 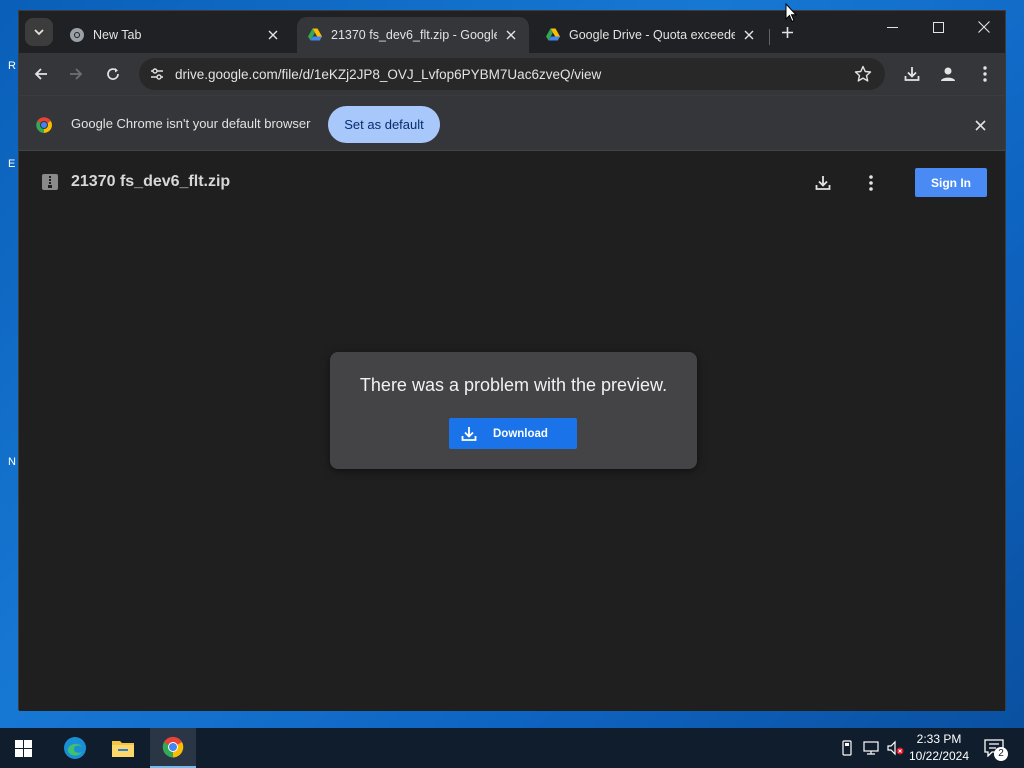 I want to click on plus-icon, so click(x=787, y=32).